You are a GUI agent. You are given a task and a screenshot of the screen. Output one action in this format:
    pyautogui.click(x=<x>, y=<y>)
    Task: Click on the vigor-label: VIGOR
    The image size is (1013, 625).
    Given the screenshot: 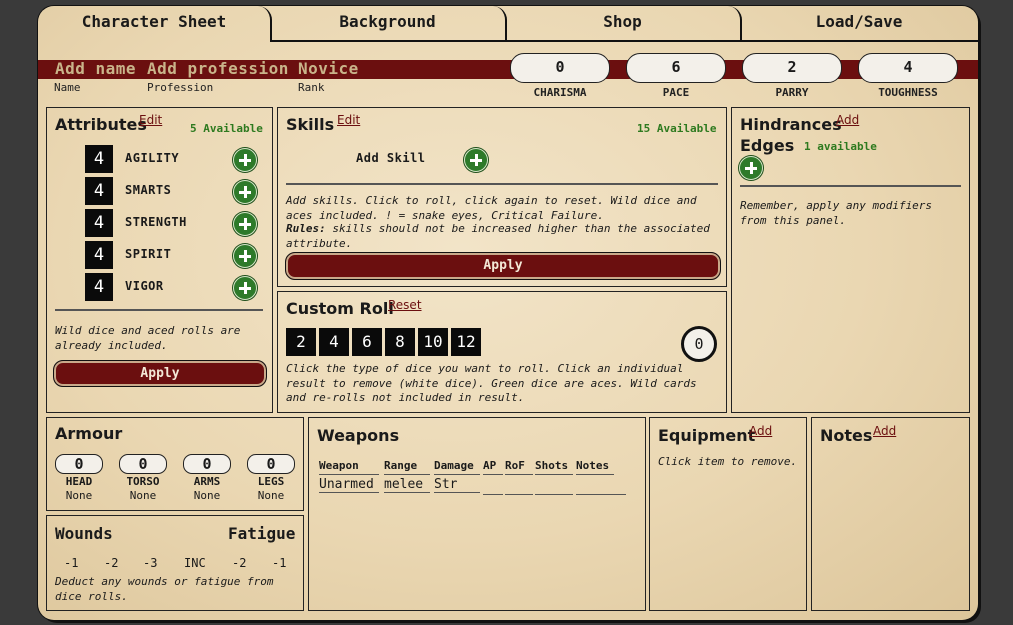 What is the action you would take?
    pyautogui.click(x=144, y=286)
    